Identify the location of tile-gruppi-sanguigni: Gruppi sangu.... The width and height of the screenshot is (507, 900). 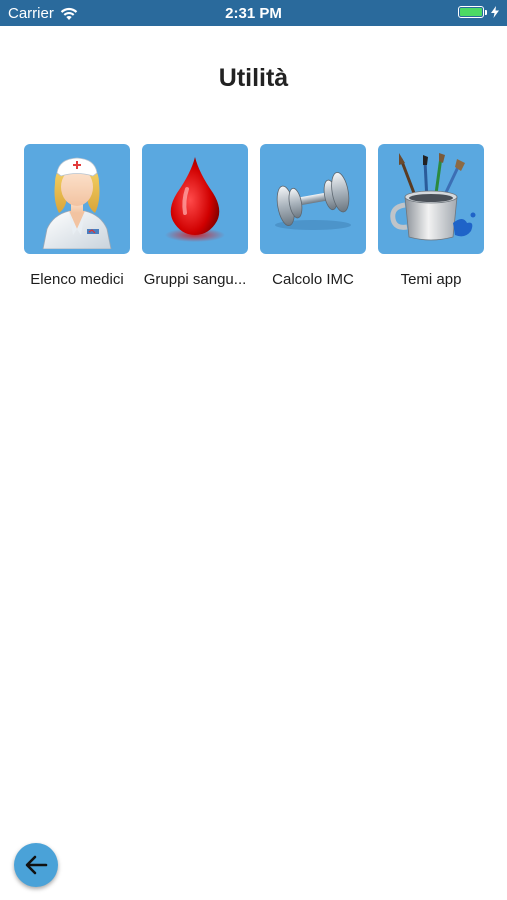
(195, 216).